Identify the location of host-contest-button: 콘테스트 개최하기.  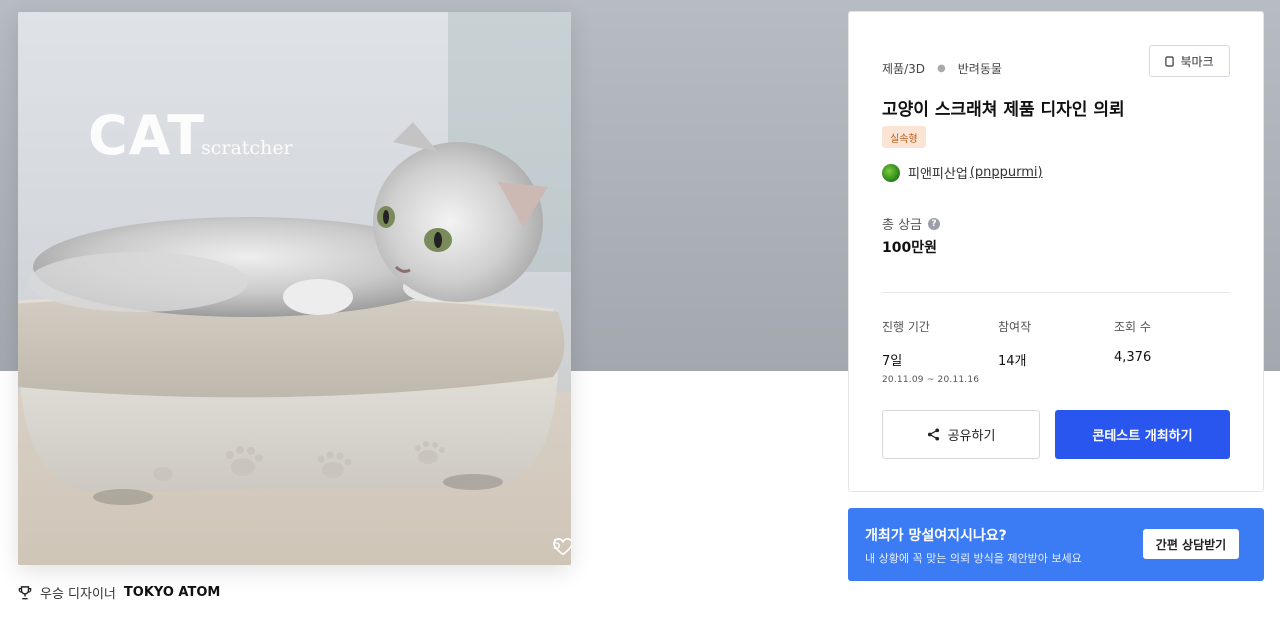
(1142, 434).